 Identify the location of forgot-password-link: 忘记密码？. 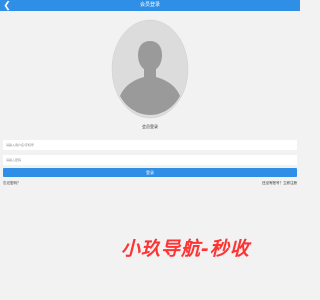
(12, 183).